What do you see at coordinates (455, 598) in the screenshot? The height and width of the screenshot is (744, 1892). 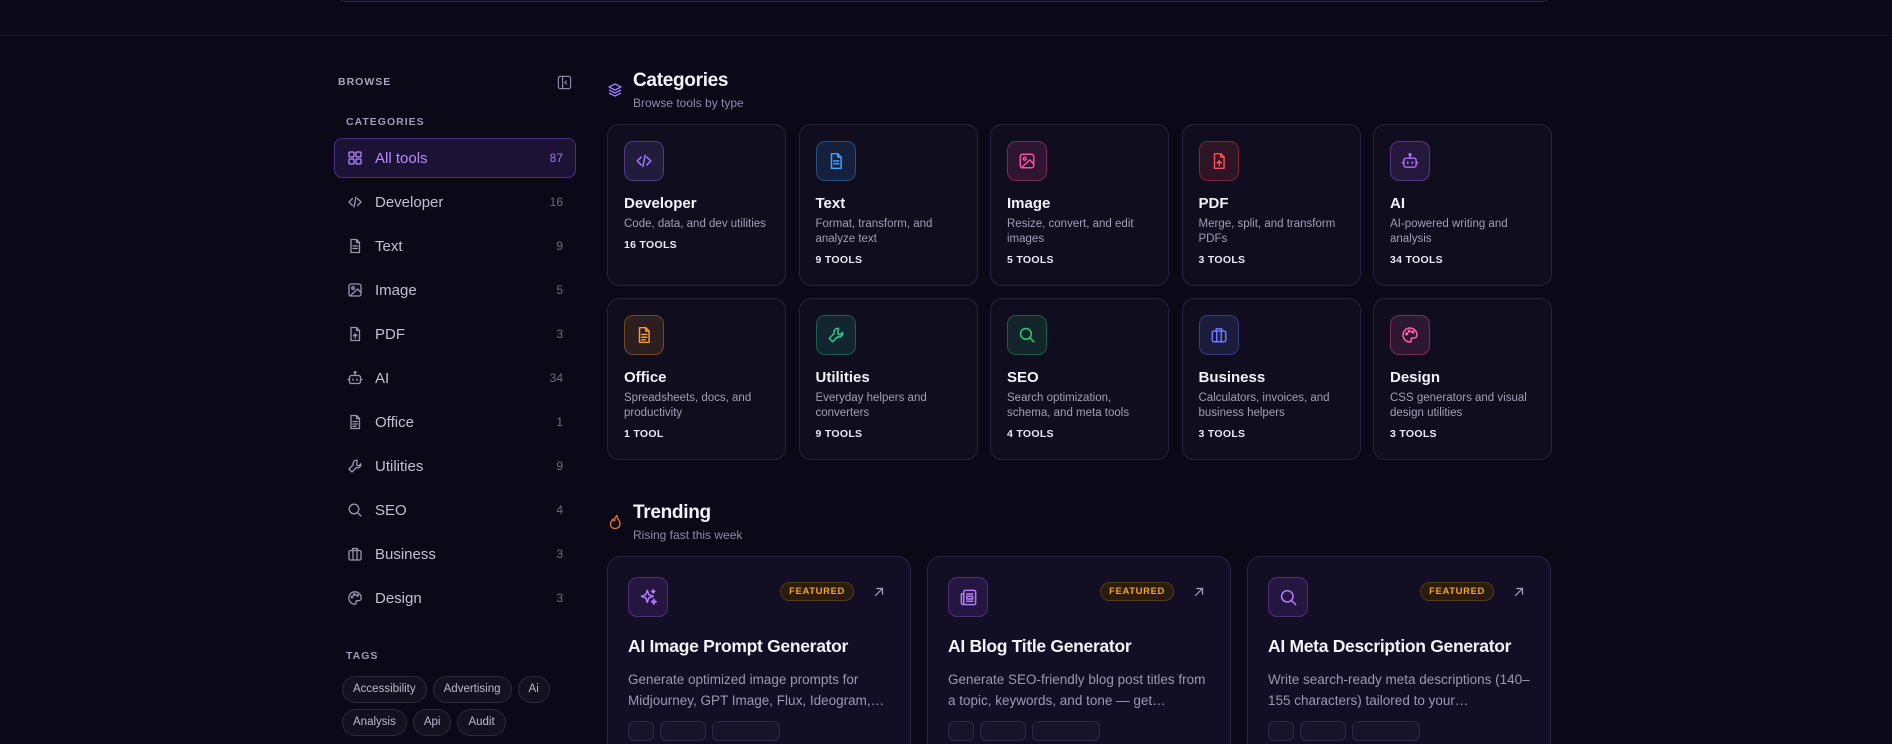 I see `sidebar-item-design: Design 3` at bounding box center [455, 598].